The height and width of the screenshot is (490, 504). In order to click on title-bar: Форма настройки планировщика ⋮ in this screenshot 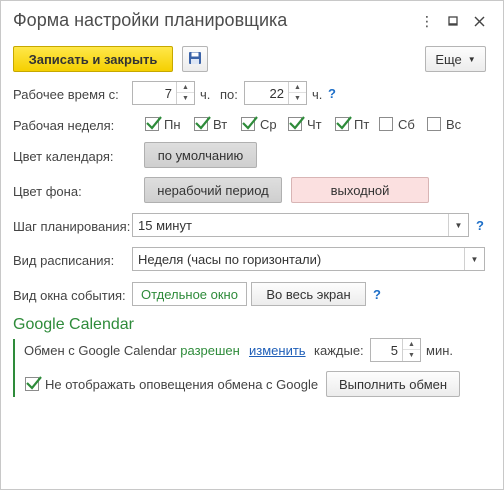, I will do `click(252, 21)`.